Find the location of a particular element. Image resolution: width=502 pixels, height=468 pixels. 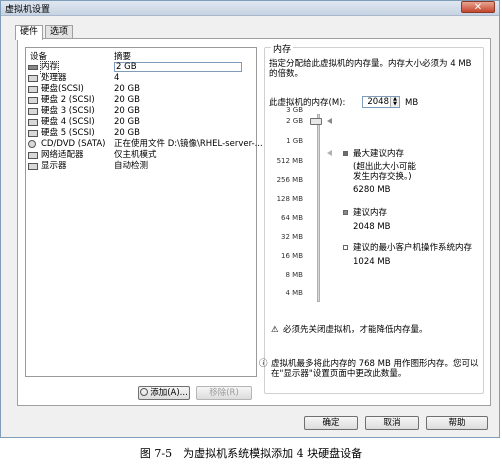

add-icon is located at coordinates (144, 392).